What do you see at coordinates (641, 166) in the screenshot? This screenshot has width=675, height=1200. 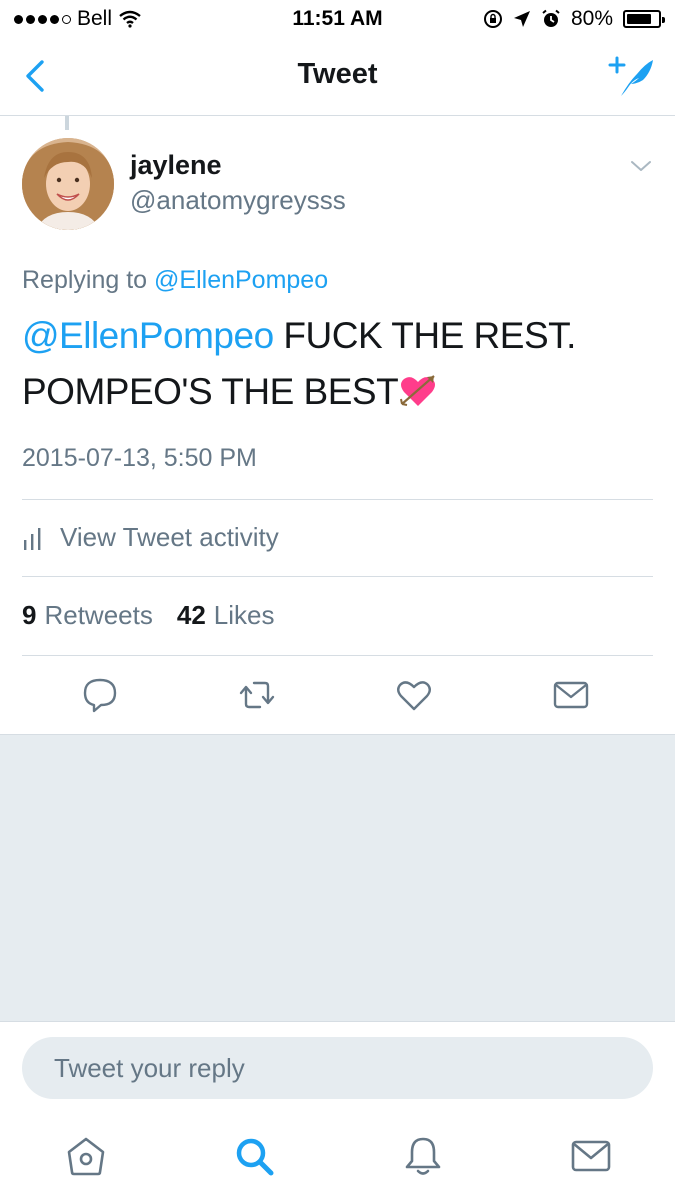 I see `chevron-down-icon` at bounding box center [641, 166].